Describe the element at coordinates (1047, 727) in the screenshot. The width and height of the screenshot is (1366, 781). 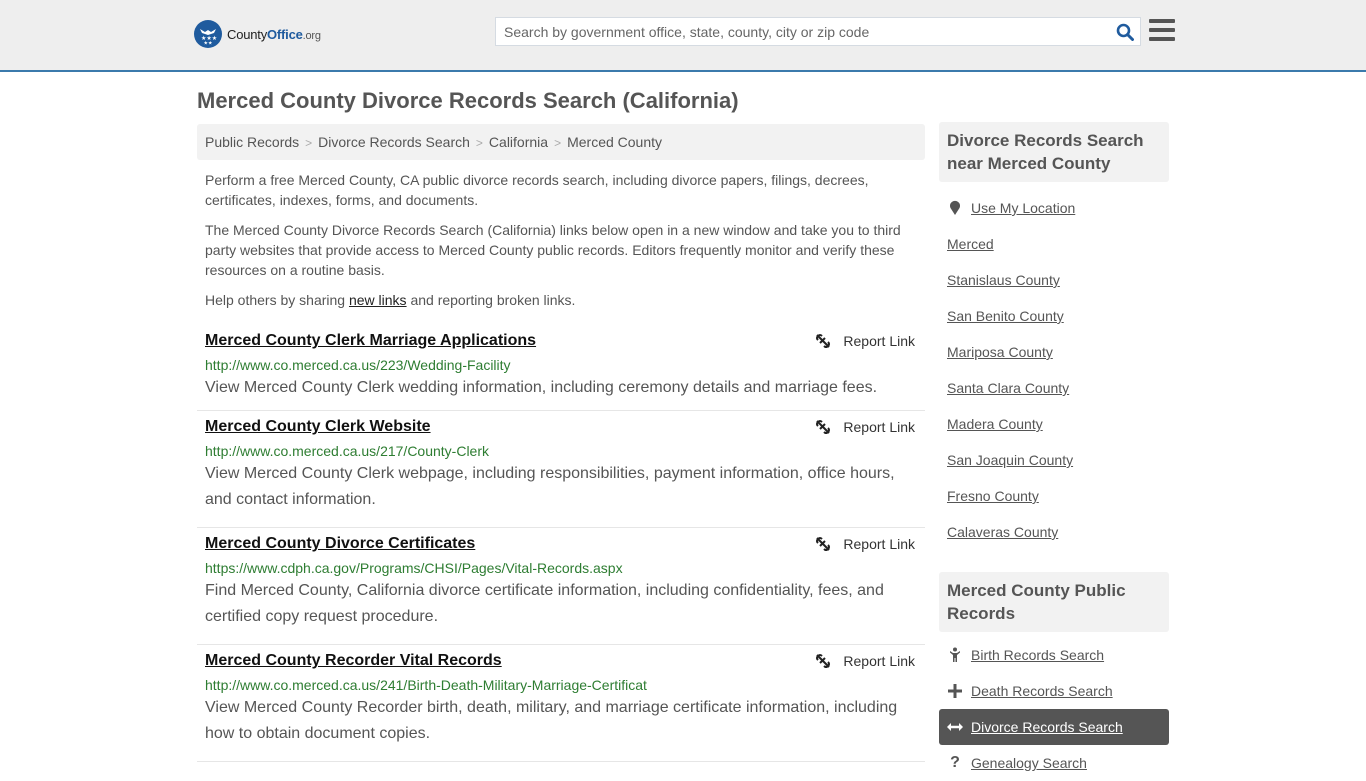
I see `divorce-records-link: Divorce Records Search` at that location.